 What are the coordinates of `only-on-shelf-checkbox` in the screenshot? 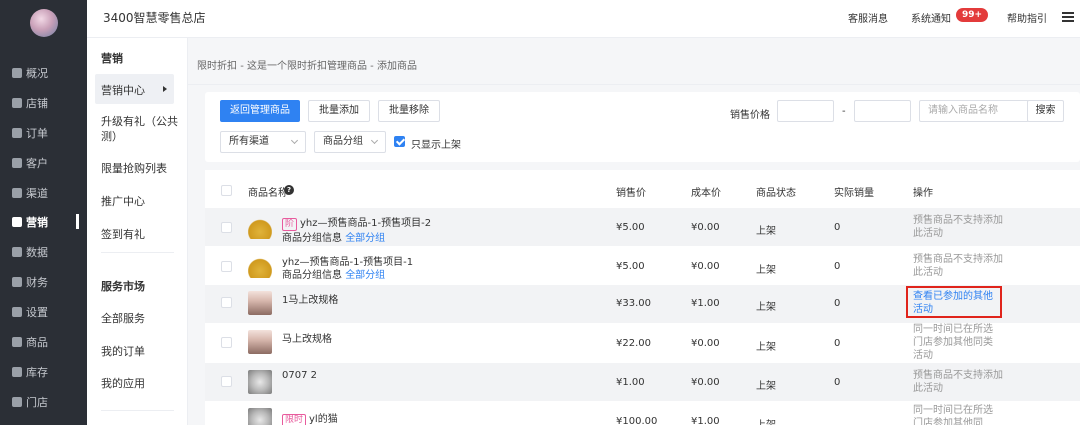 It's located at (399, 141).